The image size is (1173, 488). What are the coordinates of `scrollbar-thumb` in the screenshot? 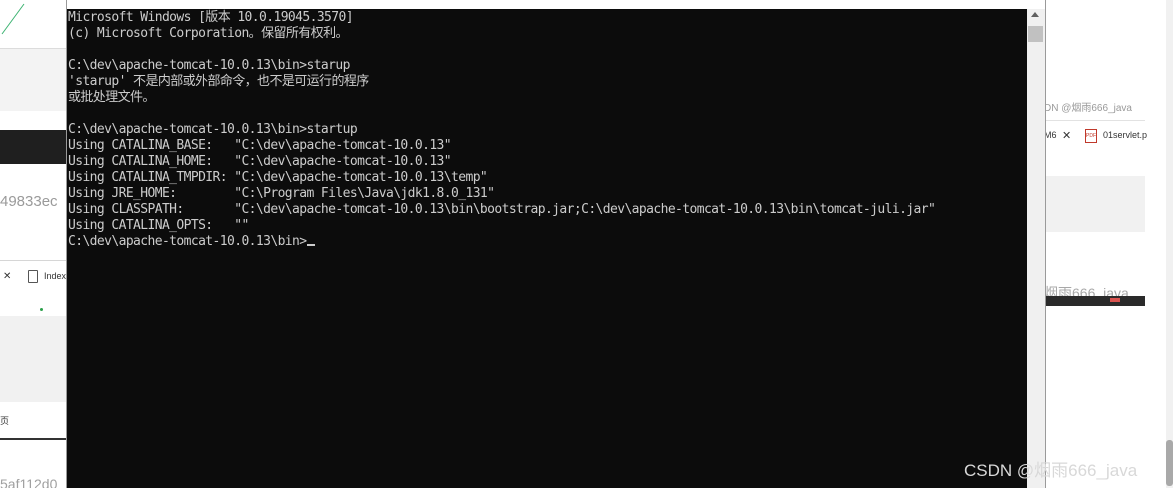 It's located at (1035, 34).